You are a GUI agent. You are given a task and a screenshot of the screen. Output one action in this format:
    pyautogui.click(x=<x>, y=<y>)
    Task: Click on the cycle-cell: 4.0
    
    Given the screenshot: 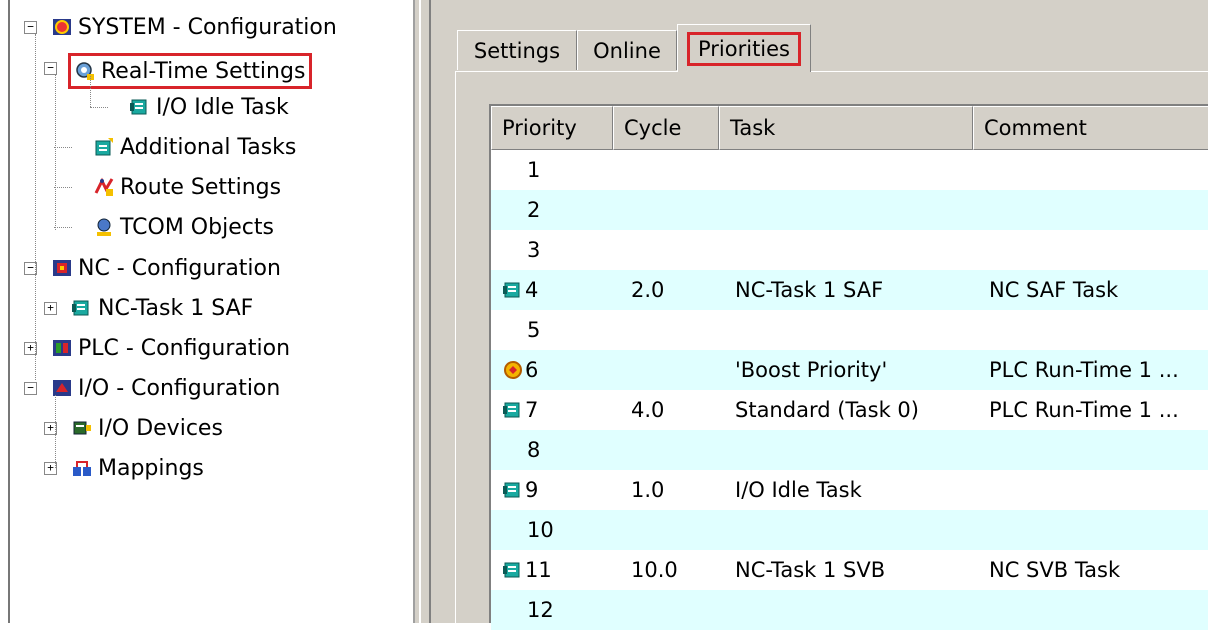 What is the action you would take?
    pyautogui.click(x=648, y=410)
    